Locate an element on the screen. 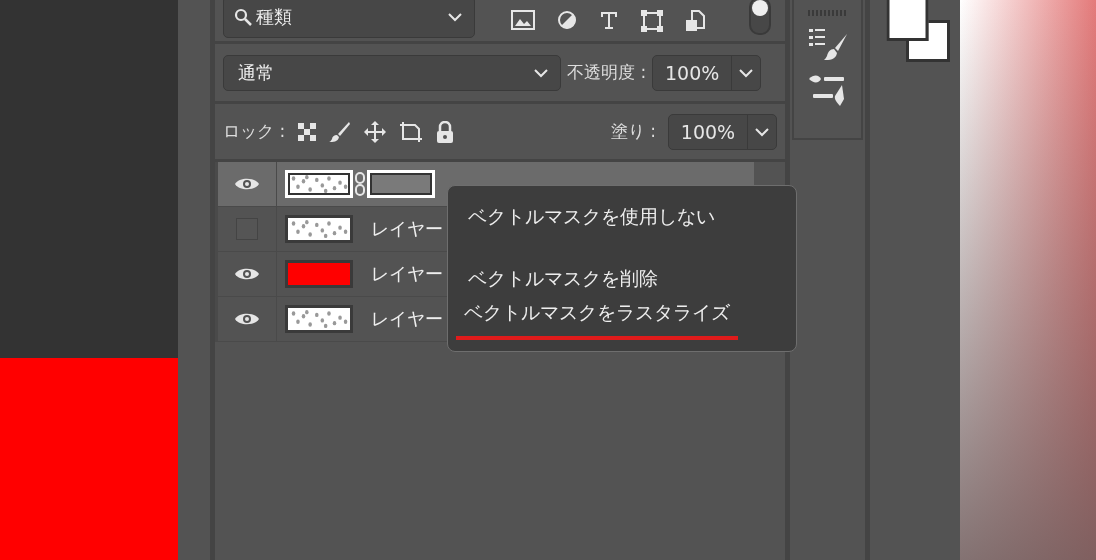 Image resolution: width=1096 pixels, height=560 pixels. opacity-label: 不透明度 : is located at coordinates (607, 72).